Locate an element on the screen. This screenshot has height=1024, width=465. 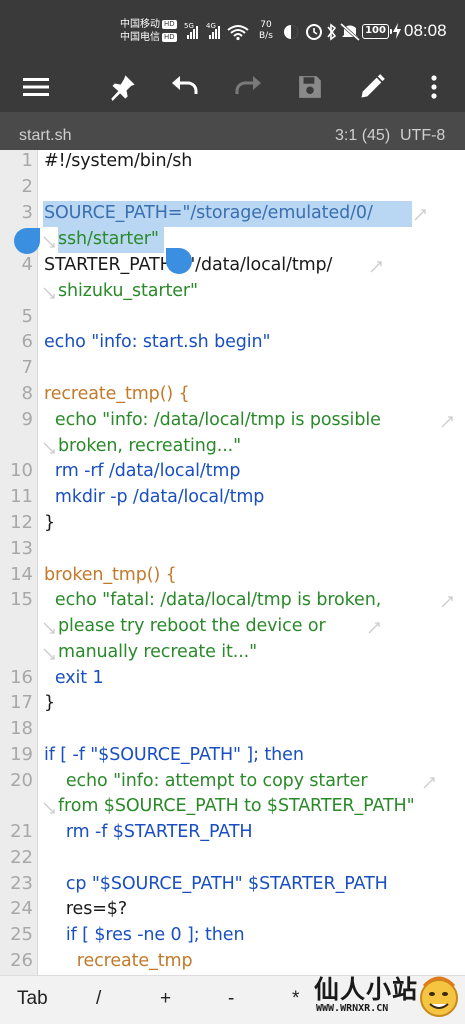
code-line: broken_tmp() { is located at coordinates (110, 575).